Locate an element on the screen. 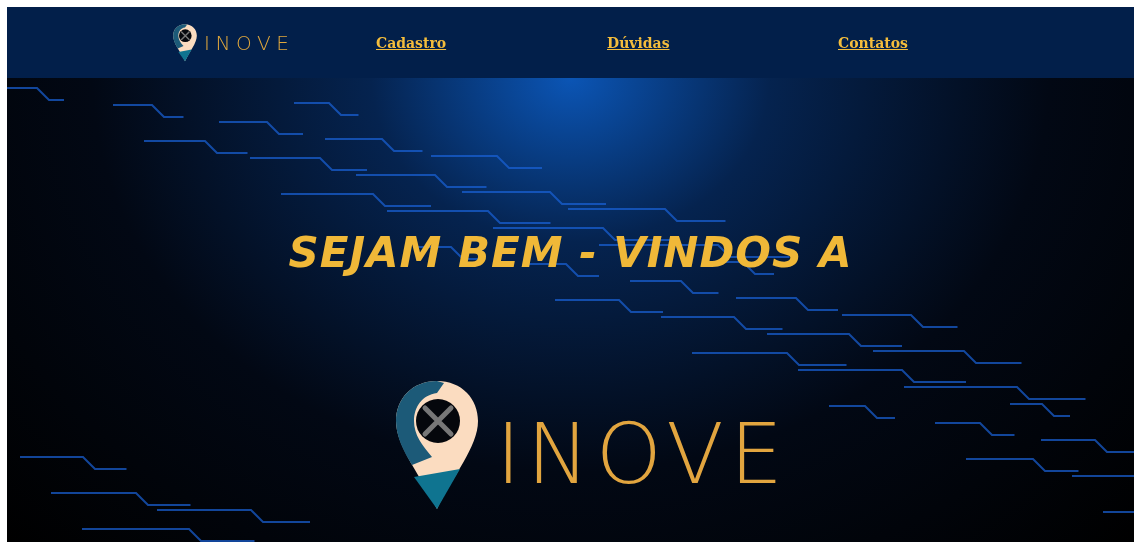 The height and width of the screenshot is (542, 1134). nav-link: Cadastro is located at coordinates (491, 42).